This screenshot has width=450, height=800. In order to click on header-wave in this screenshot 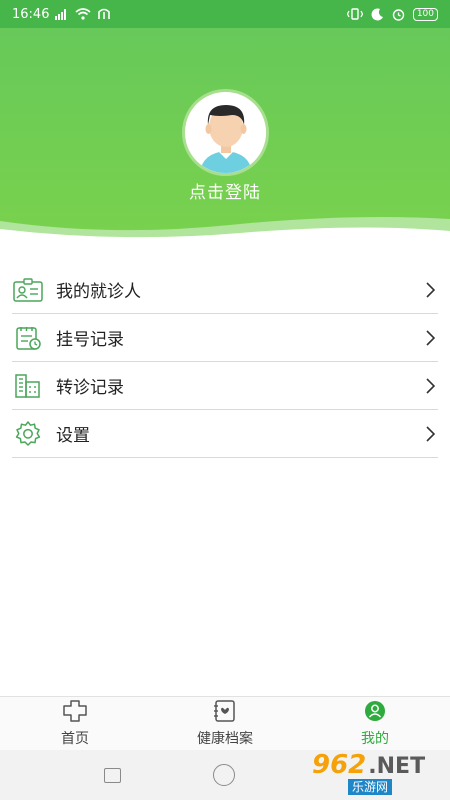, I will do `click(225, 230)`.